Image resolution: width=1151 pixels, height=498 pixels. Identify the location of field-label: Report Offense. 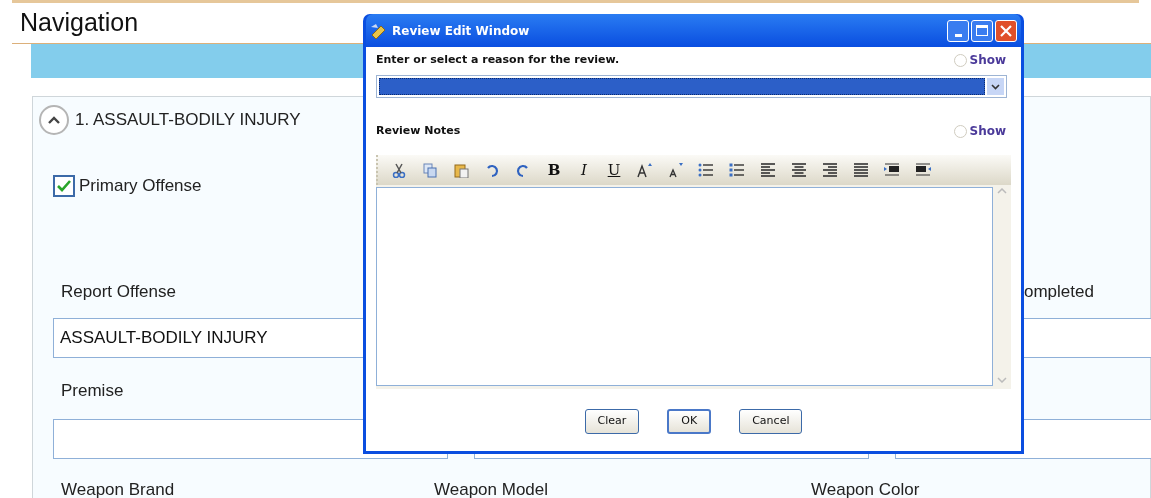
(119, 291).